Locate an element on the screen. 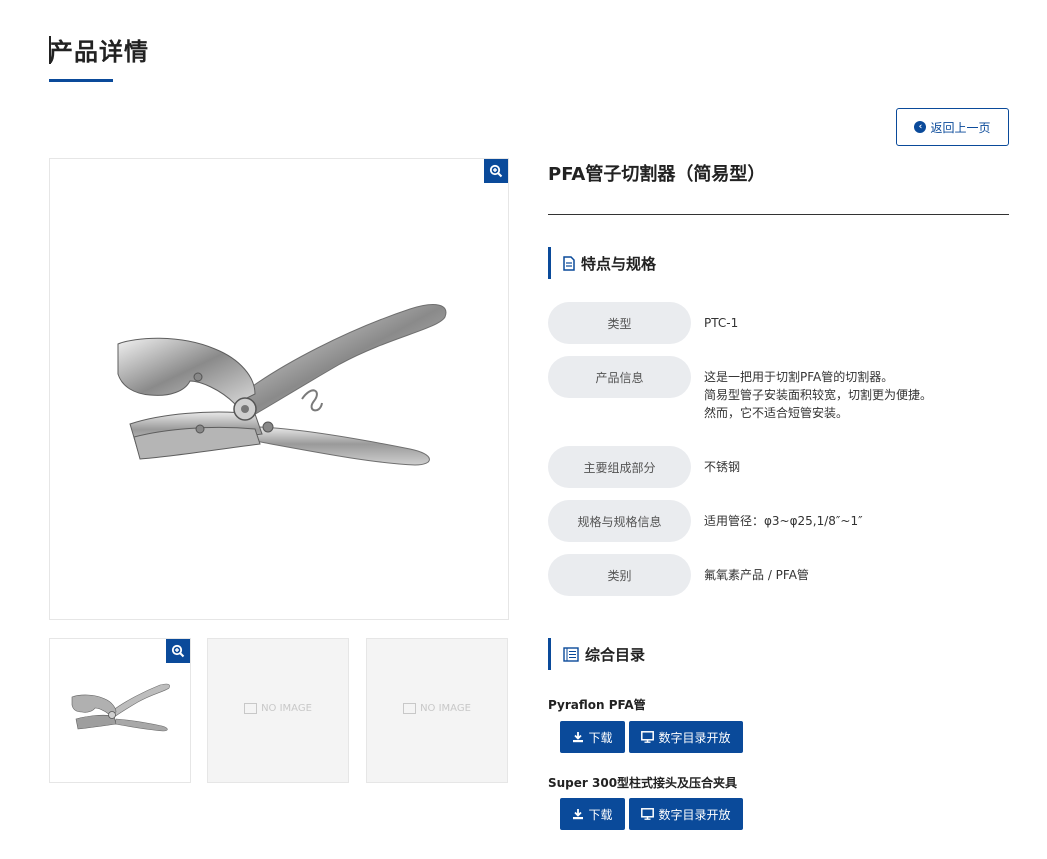 The image size is (1047, 859). back-button-label: 返回上一页 is located at coordinates (960, 127).